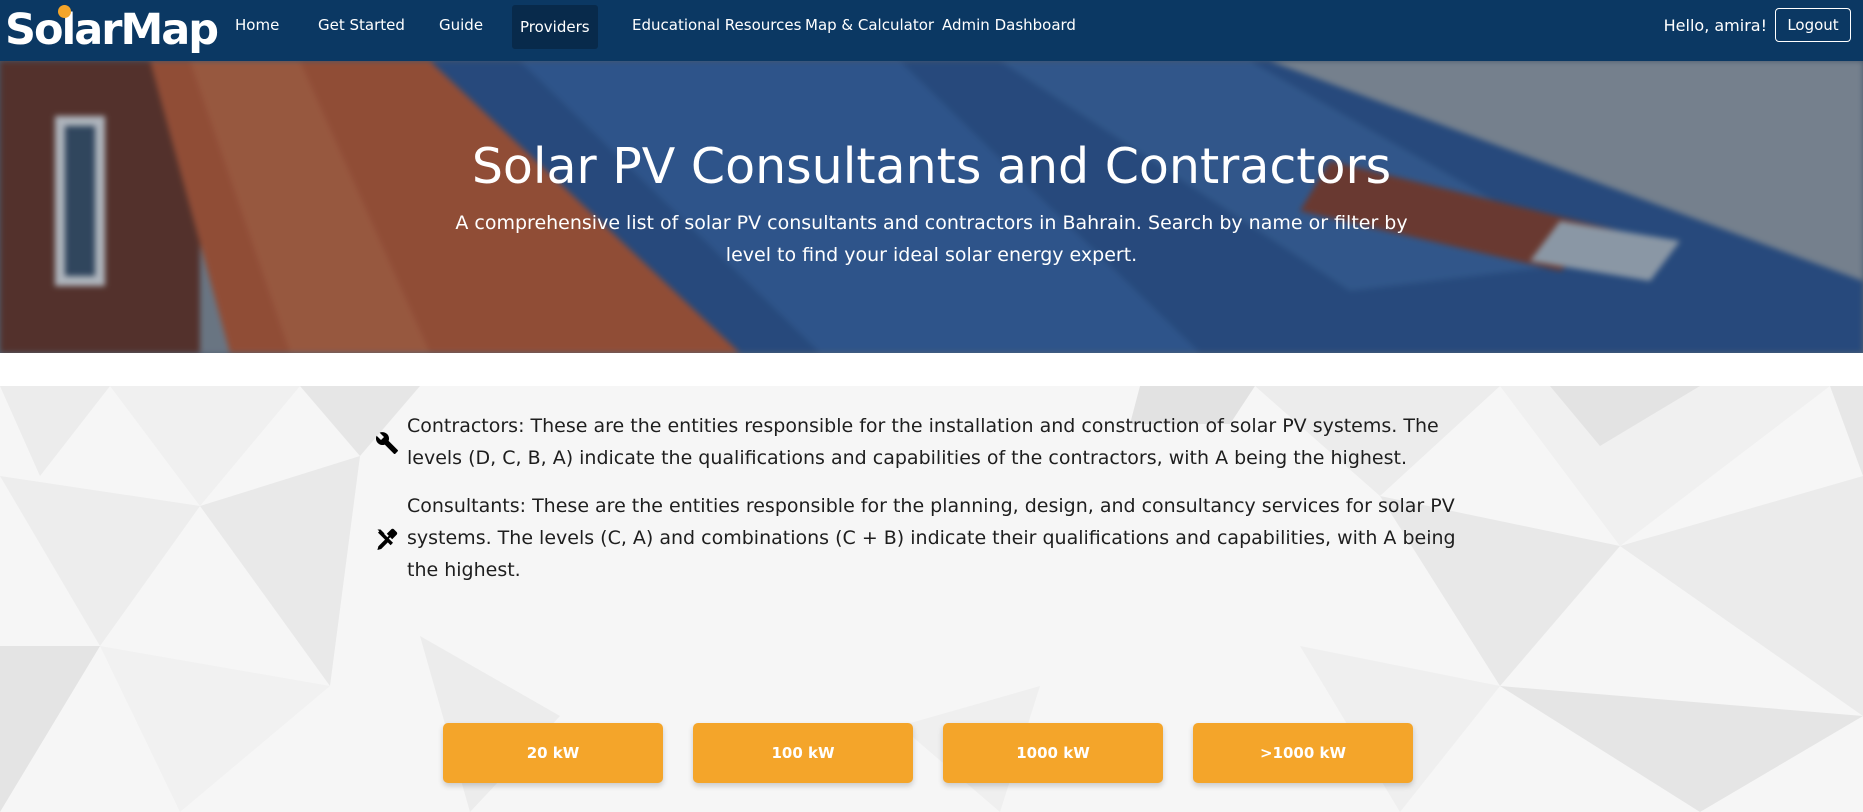  What do you see at coordinates (1303, 753) in the screenshot?
I see `filter-over-1000kw-button: >1000 kW` at bounding box center [1303, 753].